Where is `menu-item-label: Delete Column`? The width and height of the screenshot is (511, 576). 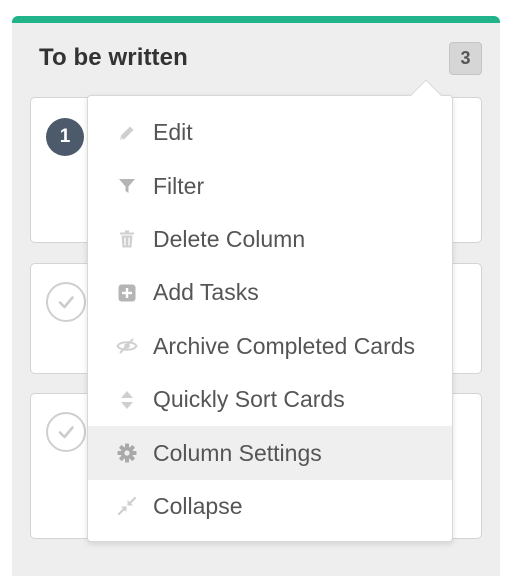 menu-item-label: Delete Column is located at coordinates (229, 238).